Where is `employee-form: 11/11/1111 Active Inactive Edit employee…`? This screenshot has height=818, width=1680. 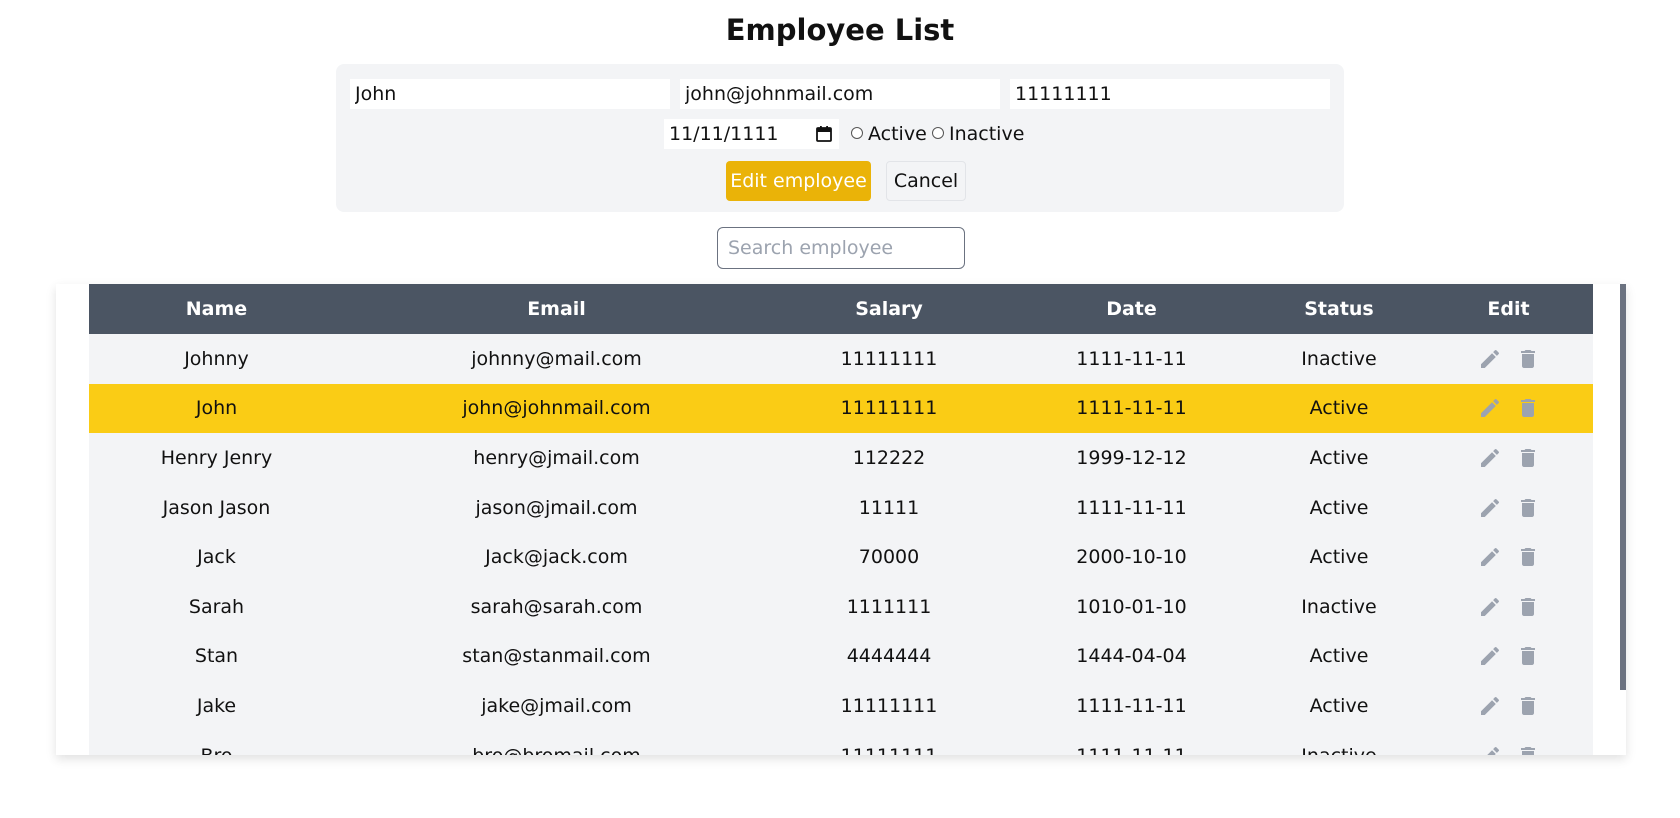 employee-form: 11/11/1111 Active Inactive Edit employee… is located at coordinates (840, 138).